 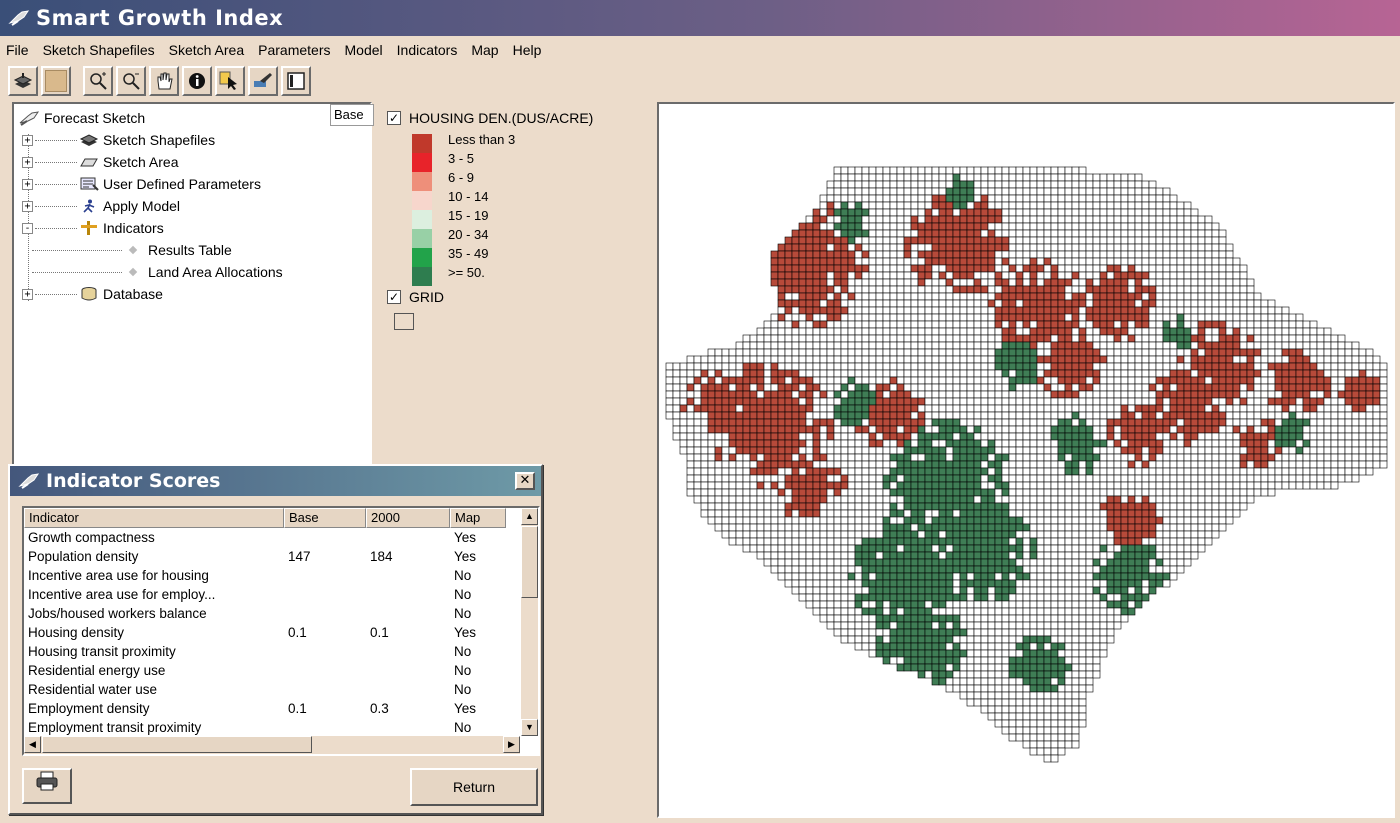 I want to click on paint-button, so click(x=263, y=81).